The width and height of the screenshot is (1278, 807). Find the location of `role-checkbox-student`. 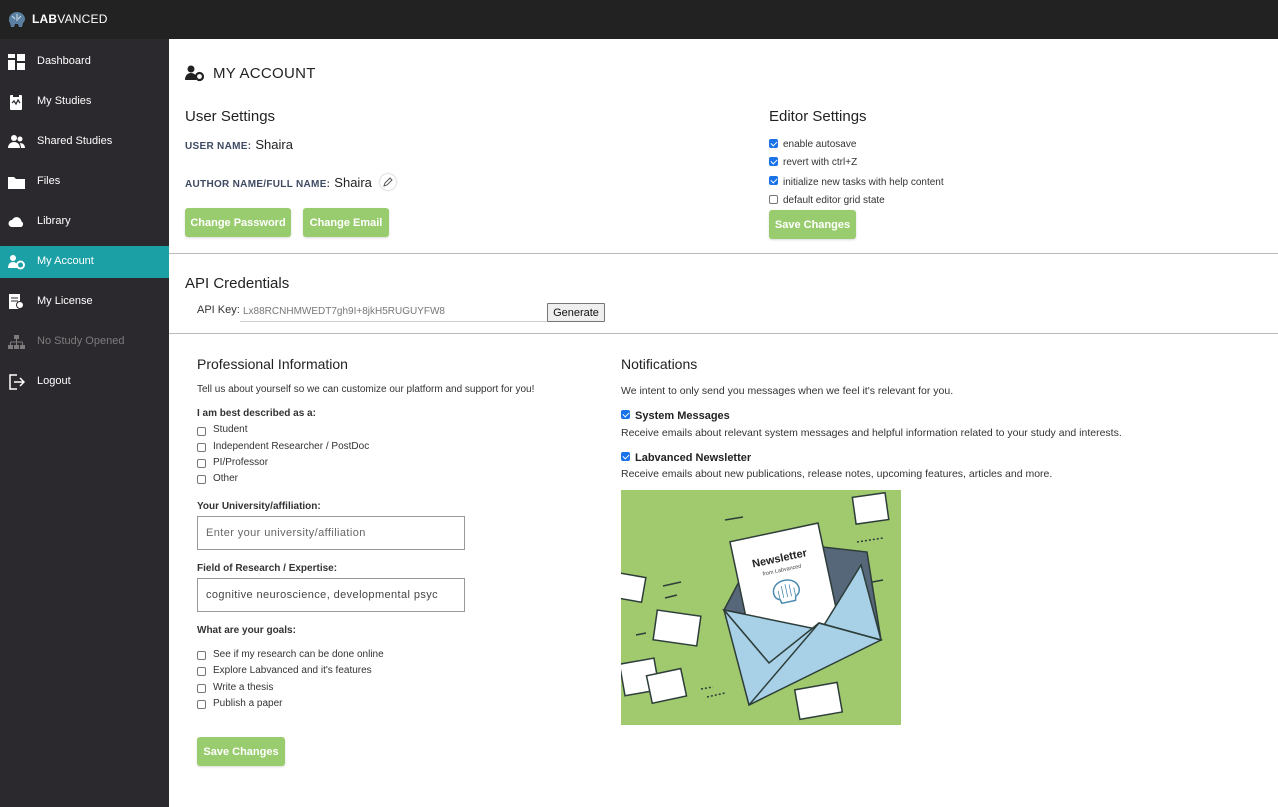

role-checkbox-student is located at coordinates (201, 431).